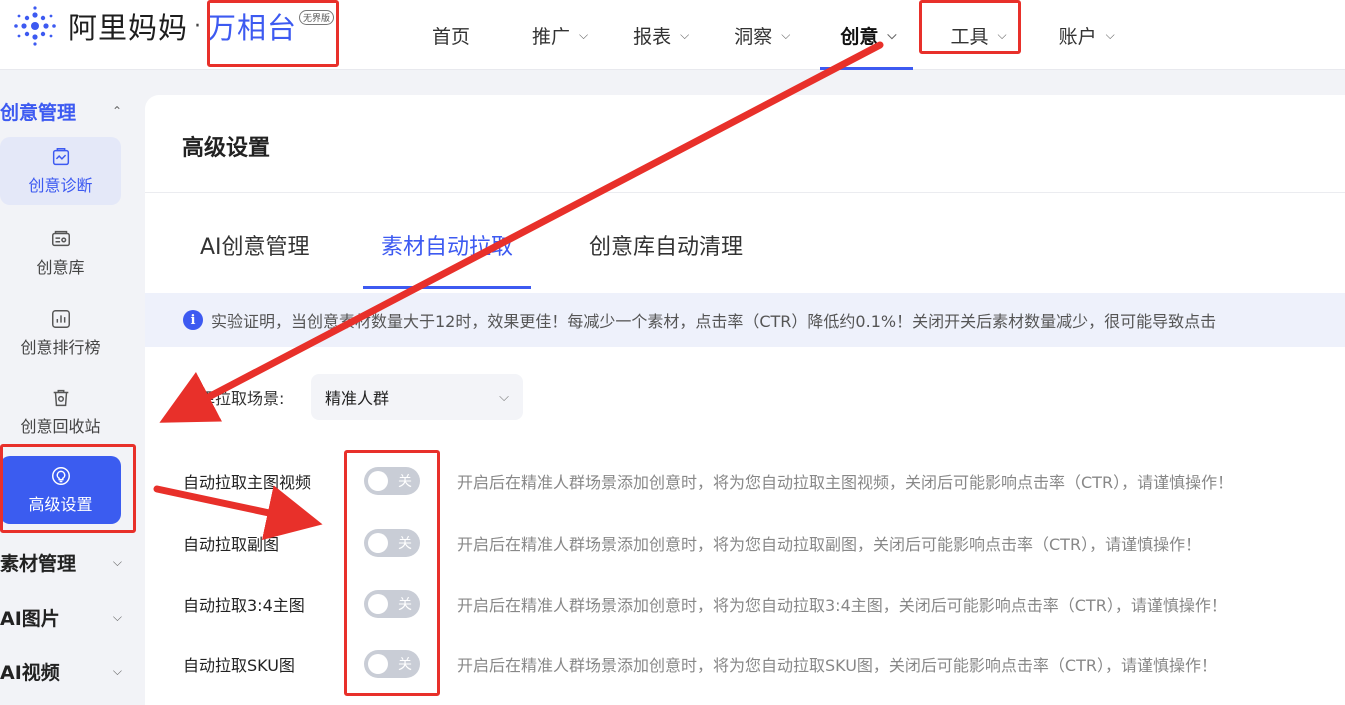  What do you see at coordinates (65, 671) in the screenshot?
I see `sidebar-group-ai-video: AI视频 ⌵` at bounding box center [65, 671].